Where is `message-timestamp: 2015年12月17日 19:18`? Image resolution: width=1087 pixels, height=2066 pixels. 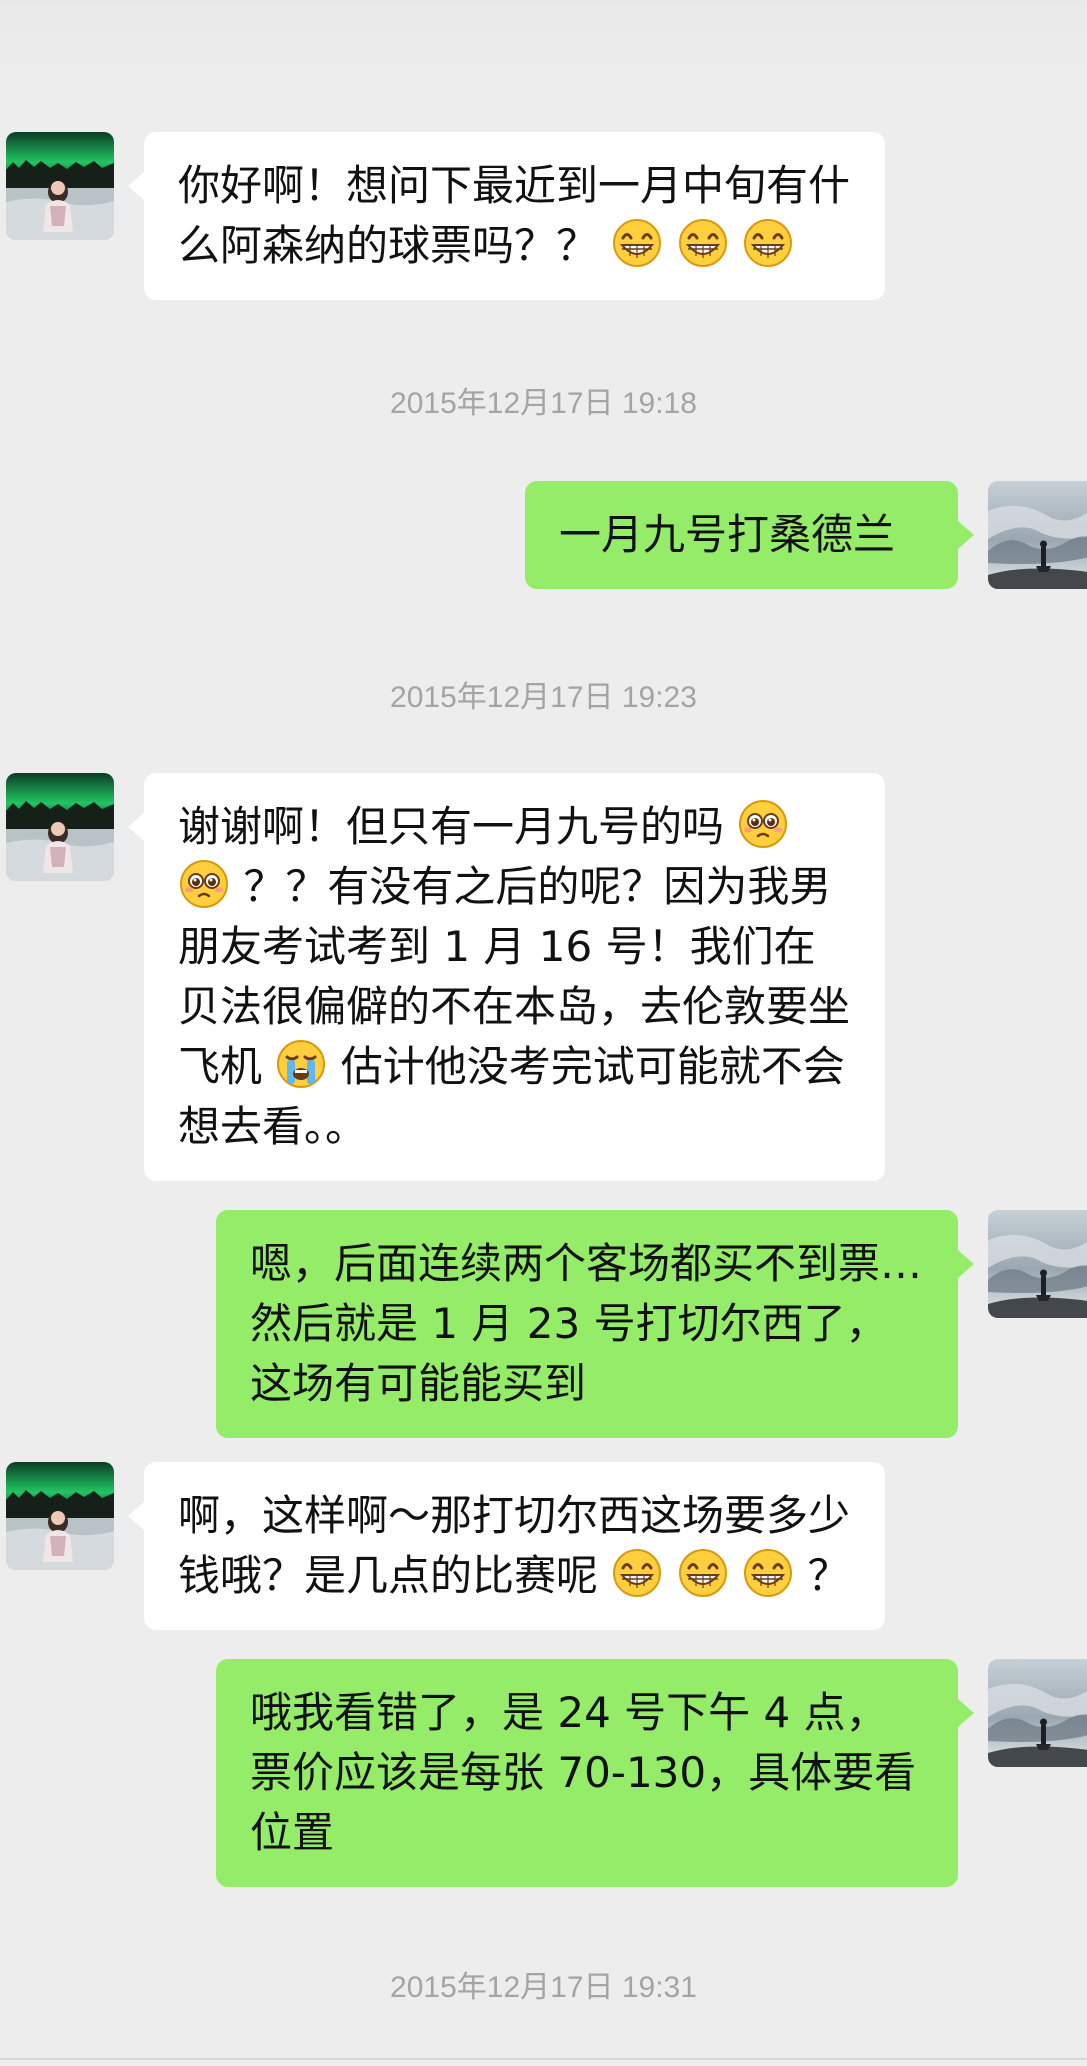 message-timestamp: 2015年12月17日 19:18 is located at coordinates (543, 403).